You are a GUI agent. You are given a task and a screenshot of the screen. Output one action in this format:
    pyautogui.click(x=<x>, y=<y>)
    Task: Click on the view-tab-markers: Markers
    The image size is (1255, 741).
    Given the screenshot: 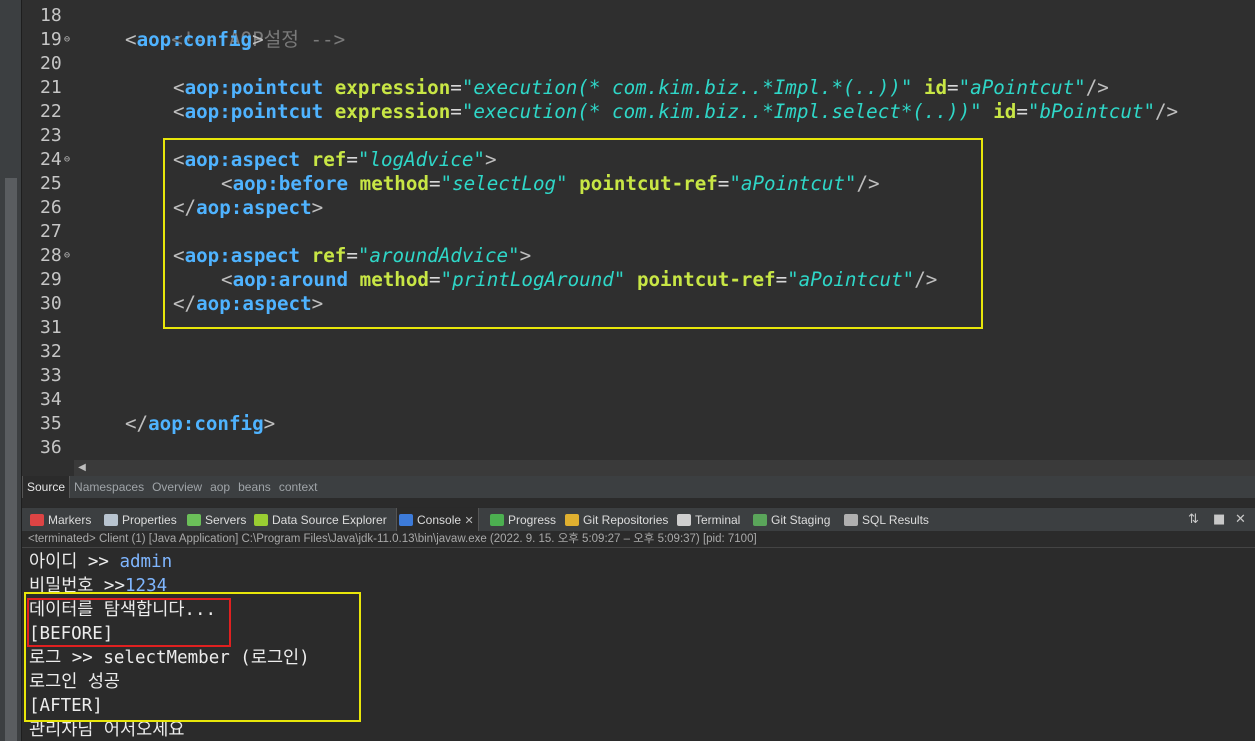 What is the action you would take?
    pyautogui.click(x=60, y=520)
    